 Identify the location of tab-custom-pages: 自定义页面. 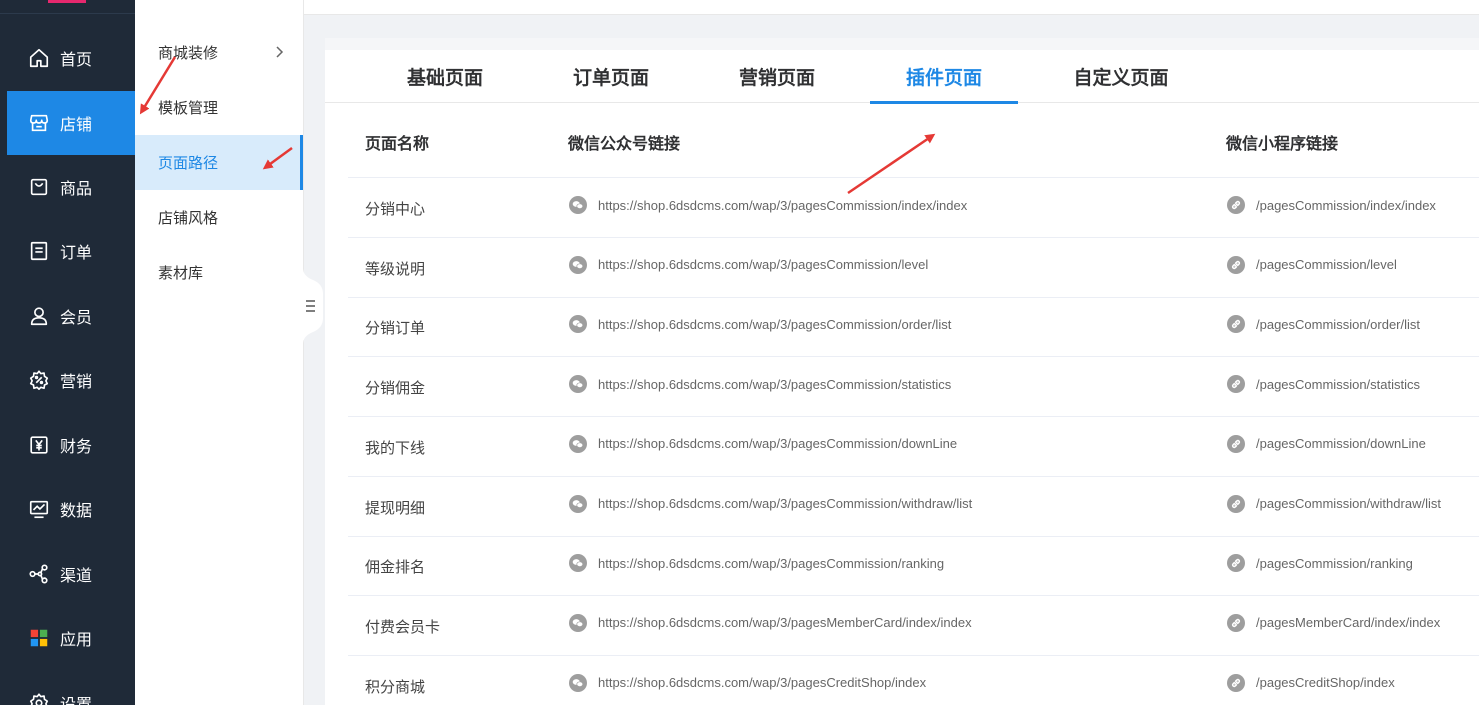
(1121, 76).